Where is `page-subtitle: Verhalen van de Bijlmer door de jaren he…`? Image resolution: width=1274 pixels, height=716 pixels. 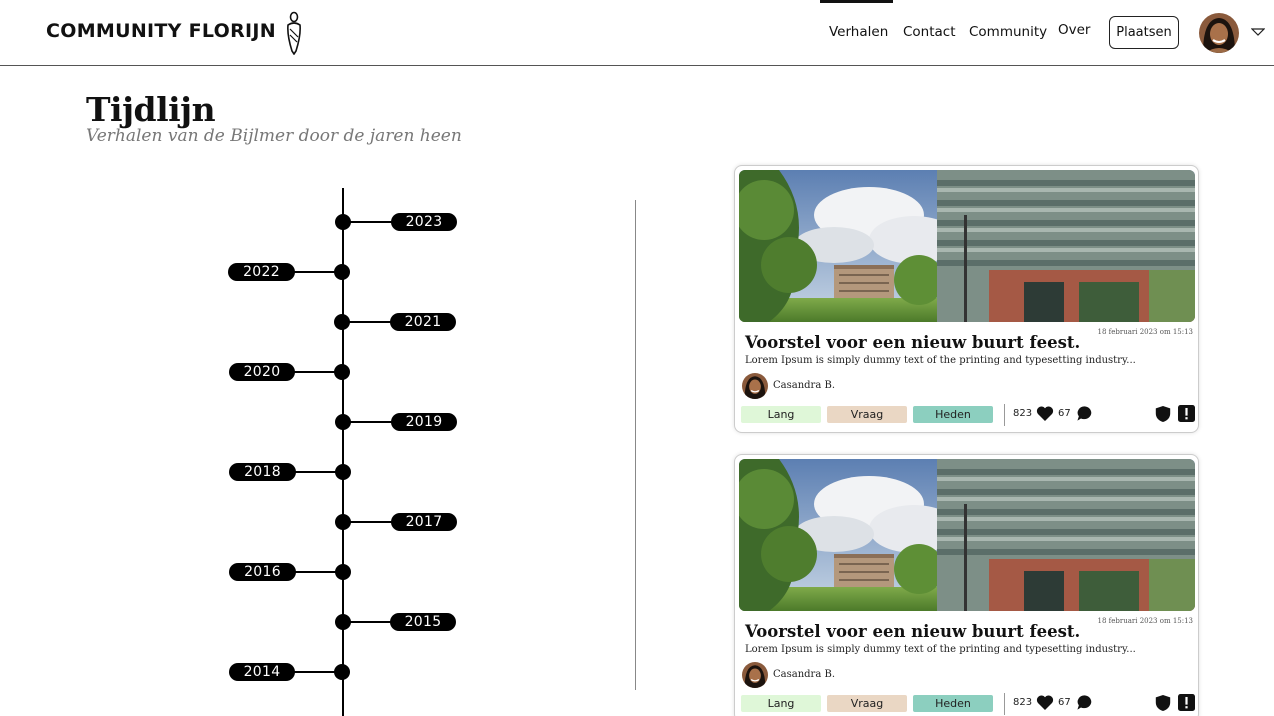
page-subtitle: Verhalen van de Bijlmer door de jaren he… is located at coordinates (274, 136).